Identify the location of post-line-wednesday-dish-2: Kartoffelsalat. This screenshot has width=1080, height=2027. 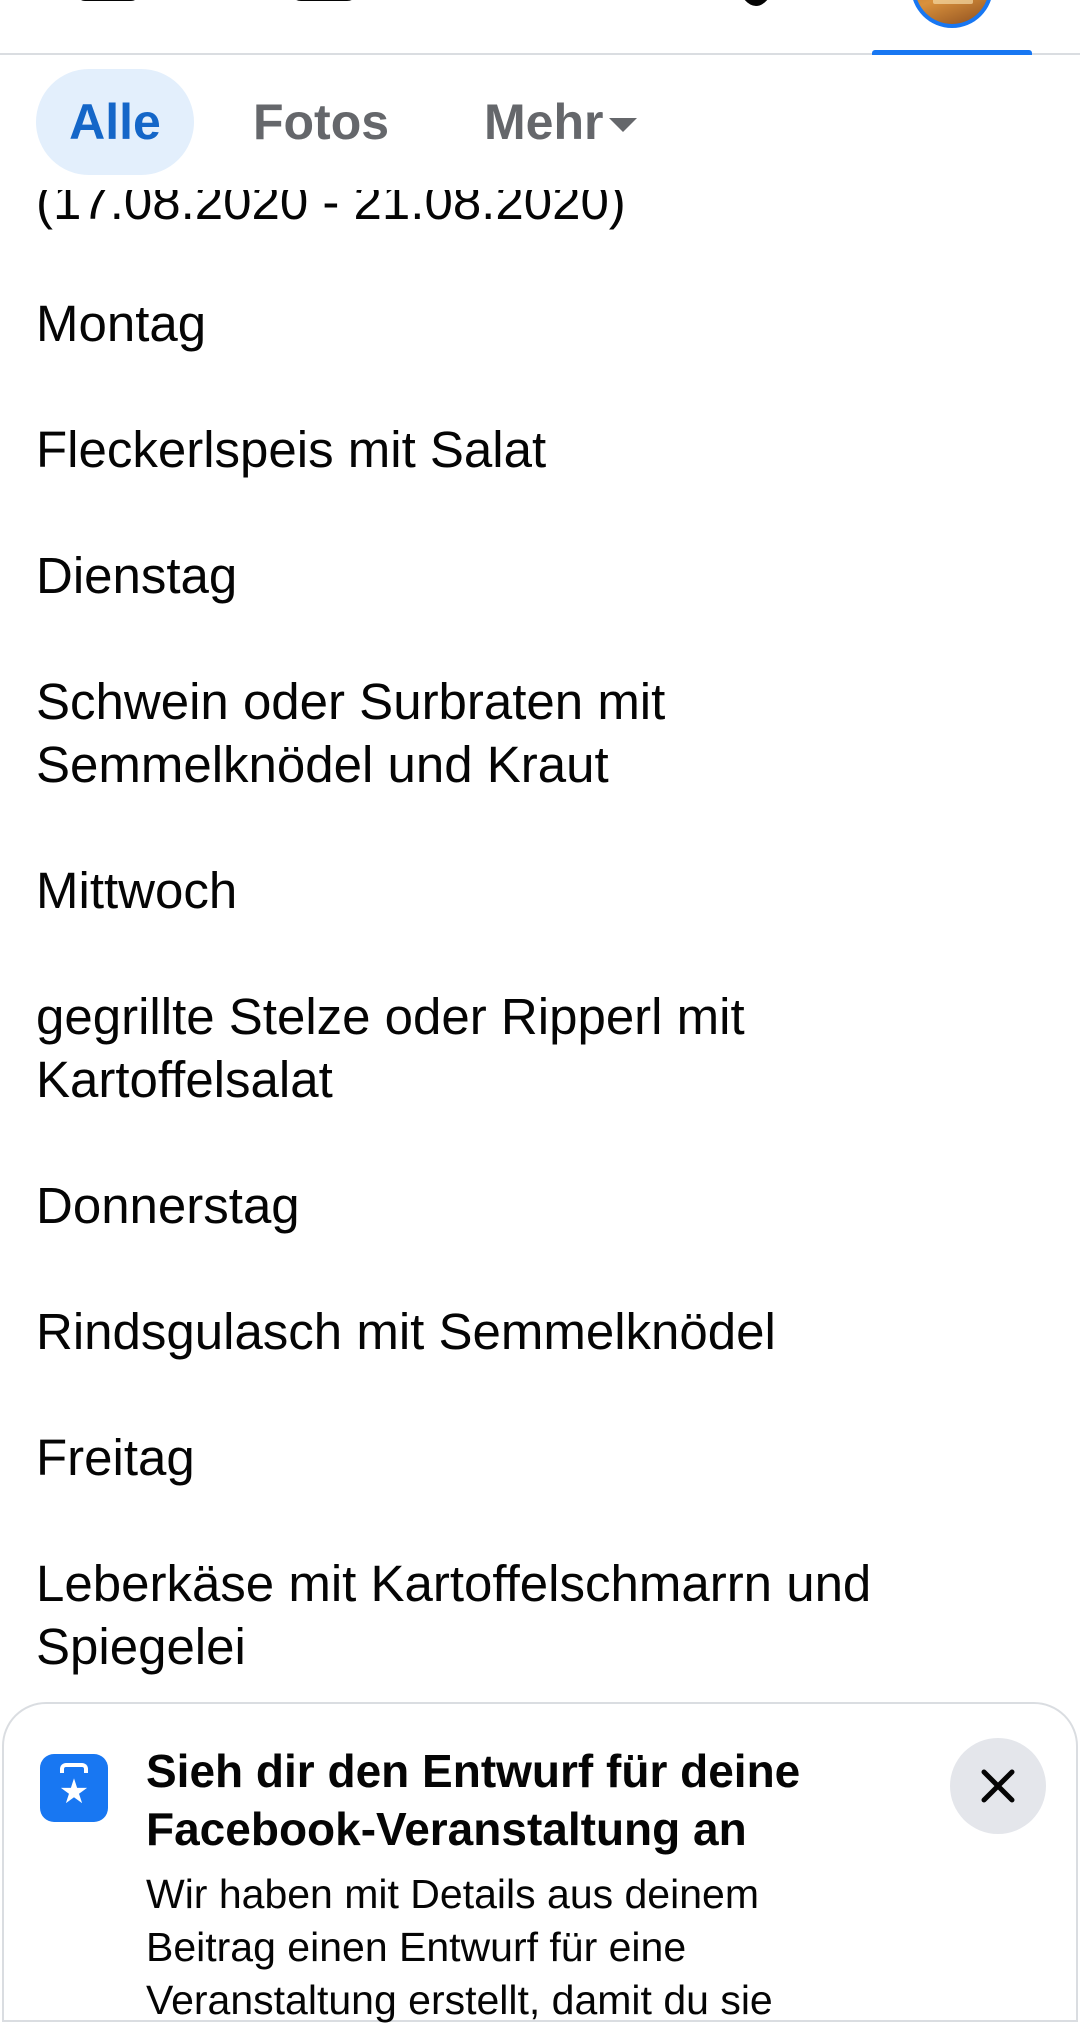
(184, 1079).